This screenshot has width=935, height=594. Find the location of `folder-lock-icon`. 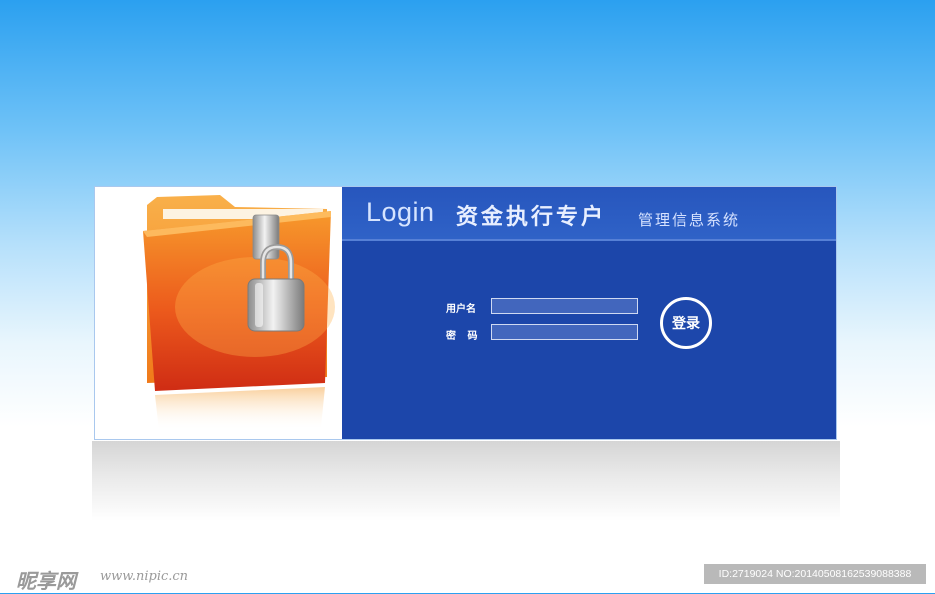

folder-lock-icon is located at coordinates (239, 313).